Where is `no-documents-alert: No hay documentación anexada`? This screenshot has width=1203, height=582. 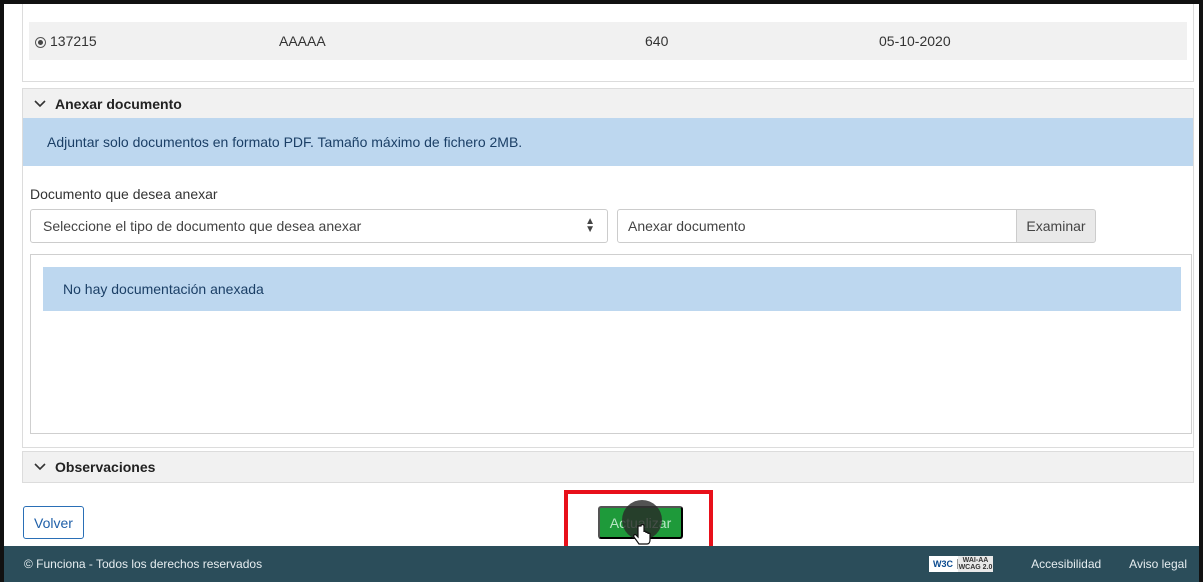 no-documents-alert: No hay documentación anexada is located at coordinates (612, 289).